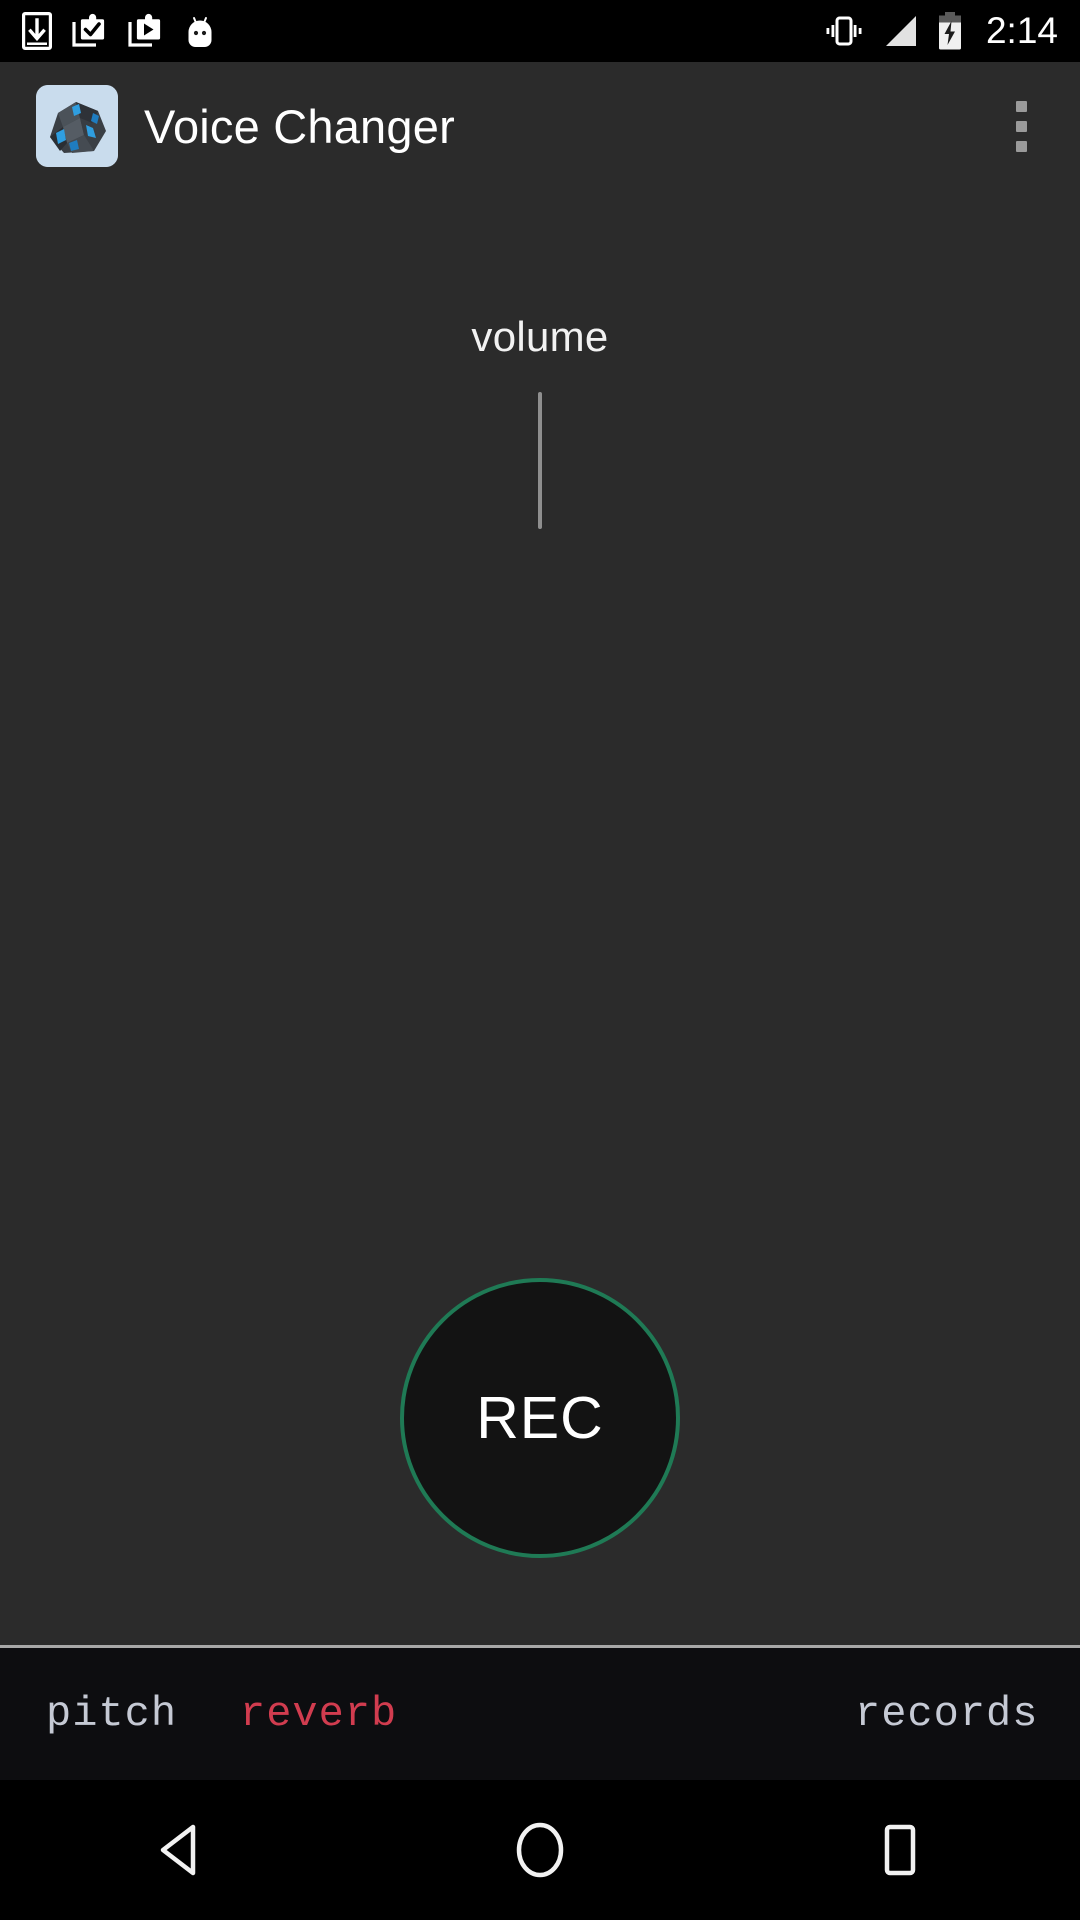 The height and width of the screenshot is (1920, 1080). Describe the element at coordinates (540, 126) in the screenshot. I see `action-bar: Voice Changer` at that location.